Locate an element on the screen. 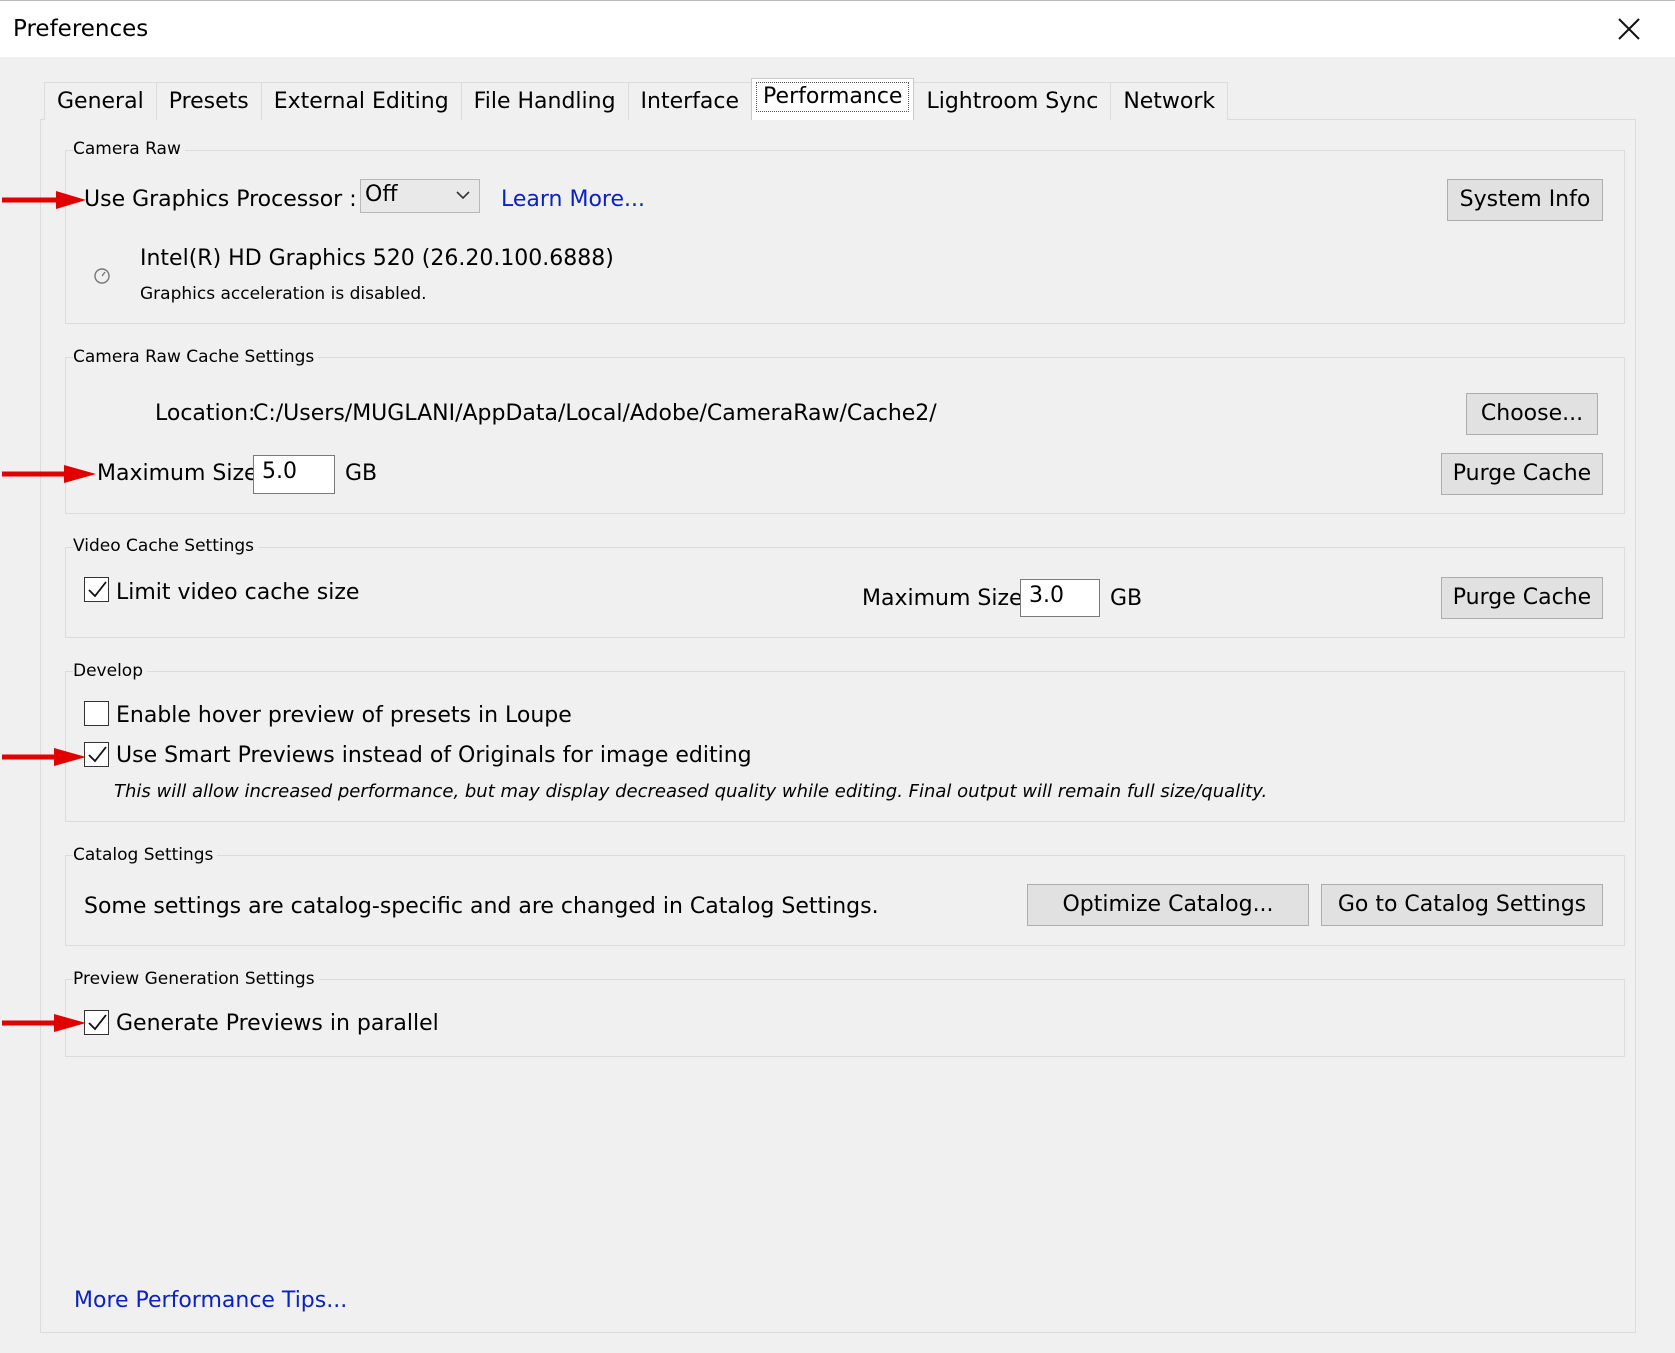 This screenshot has height=1353, width=1675. camera-raw-cache-title: Camera Raw Cache Settings is located at coordinates (196, 357).